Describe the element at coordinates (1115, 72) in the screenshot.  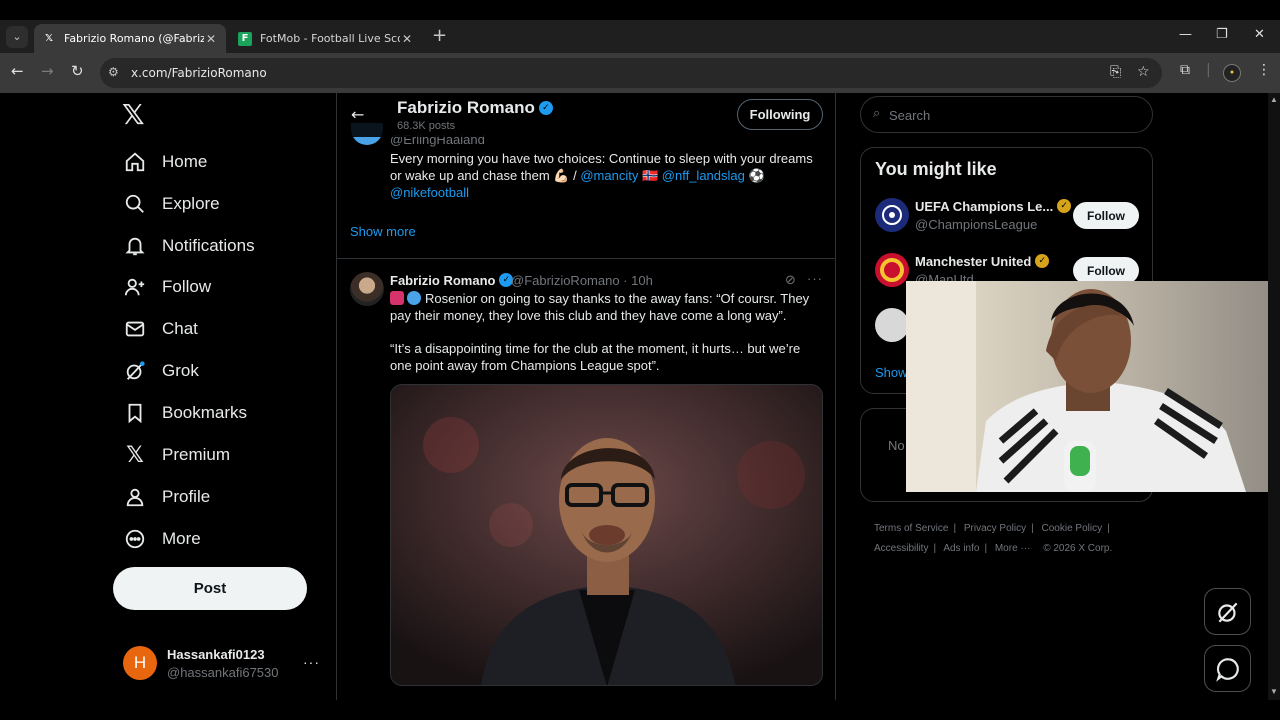
I see `install-app-icon: ⎘` at that location.